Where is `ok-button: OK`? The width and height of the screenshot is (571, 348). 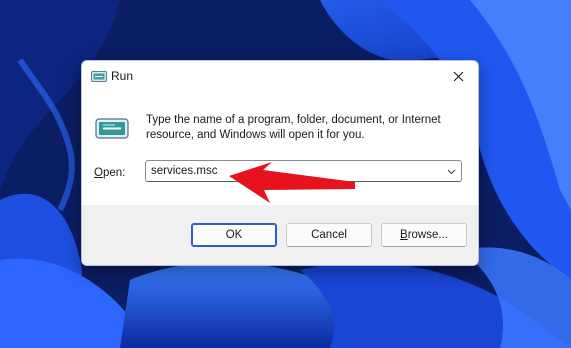
ok-button: OK is located at coordinates (234, 235).